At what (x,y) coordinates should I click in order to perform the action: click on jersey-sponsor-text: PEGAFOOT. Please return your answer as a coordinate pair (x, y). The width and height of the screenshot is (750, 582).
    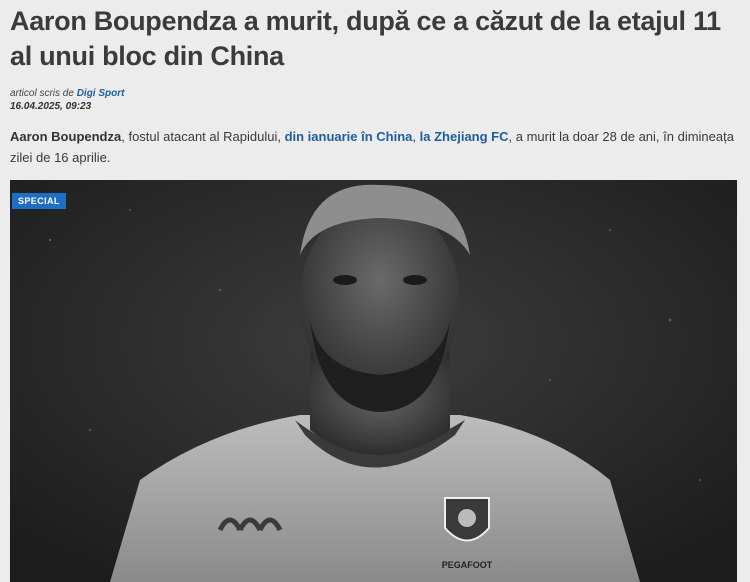
    Looking at the image, I should click on (467, 565).